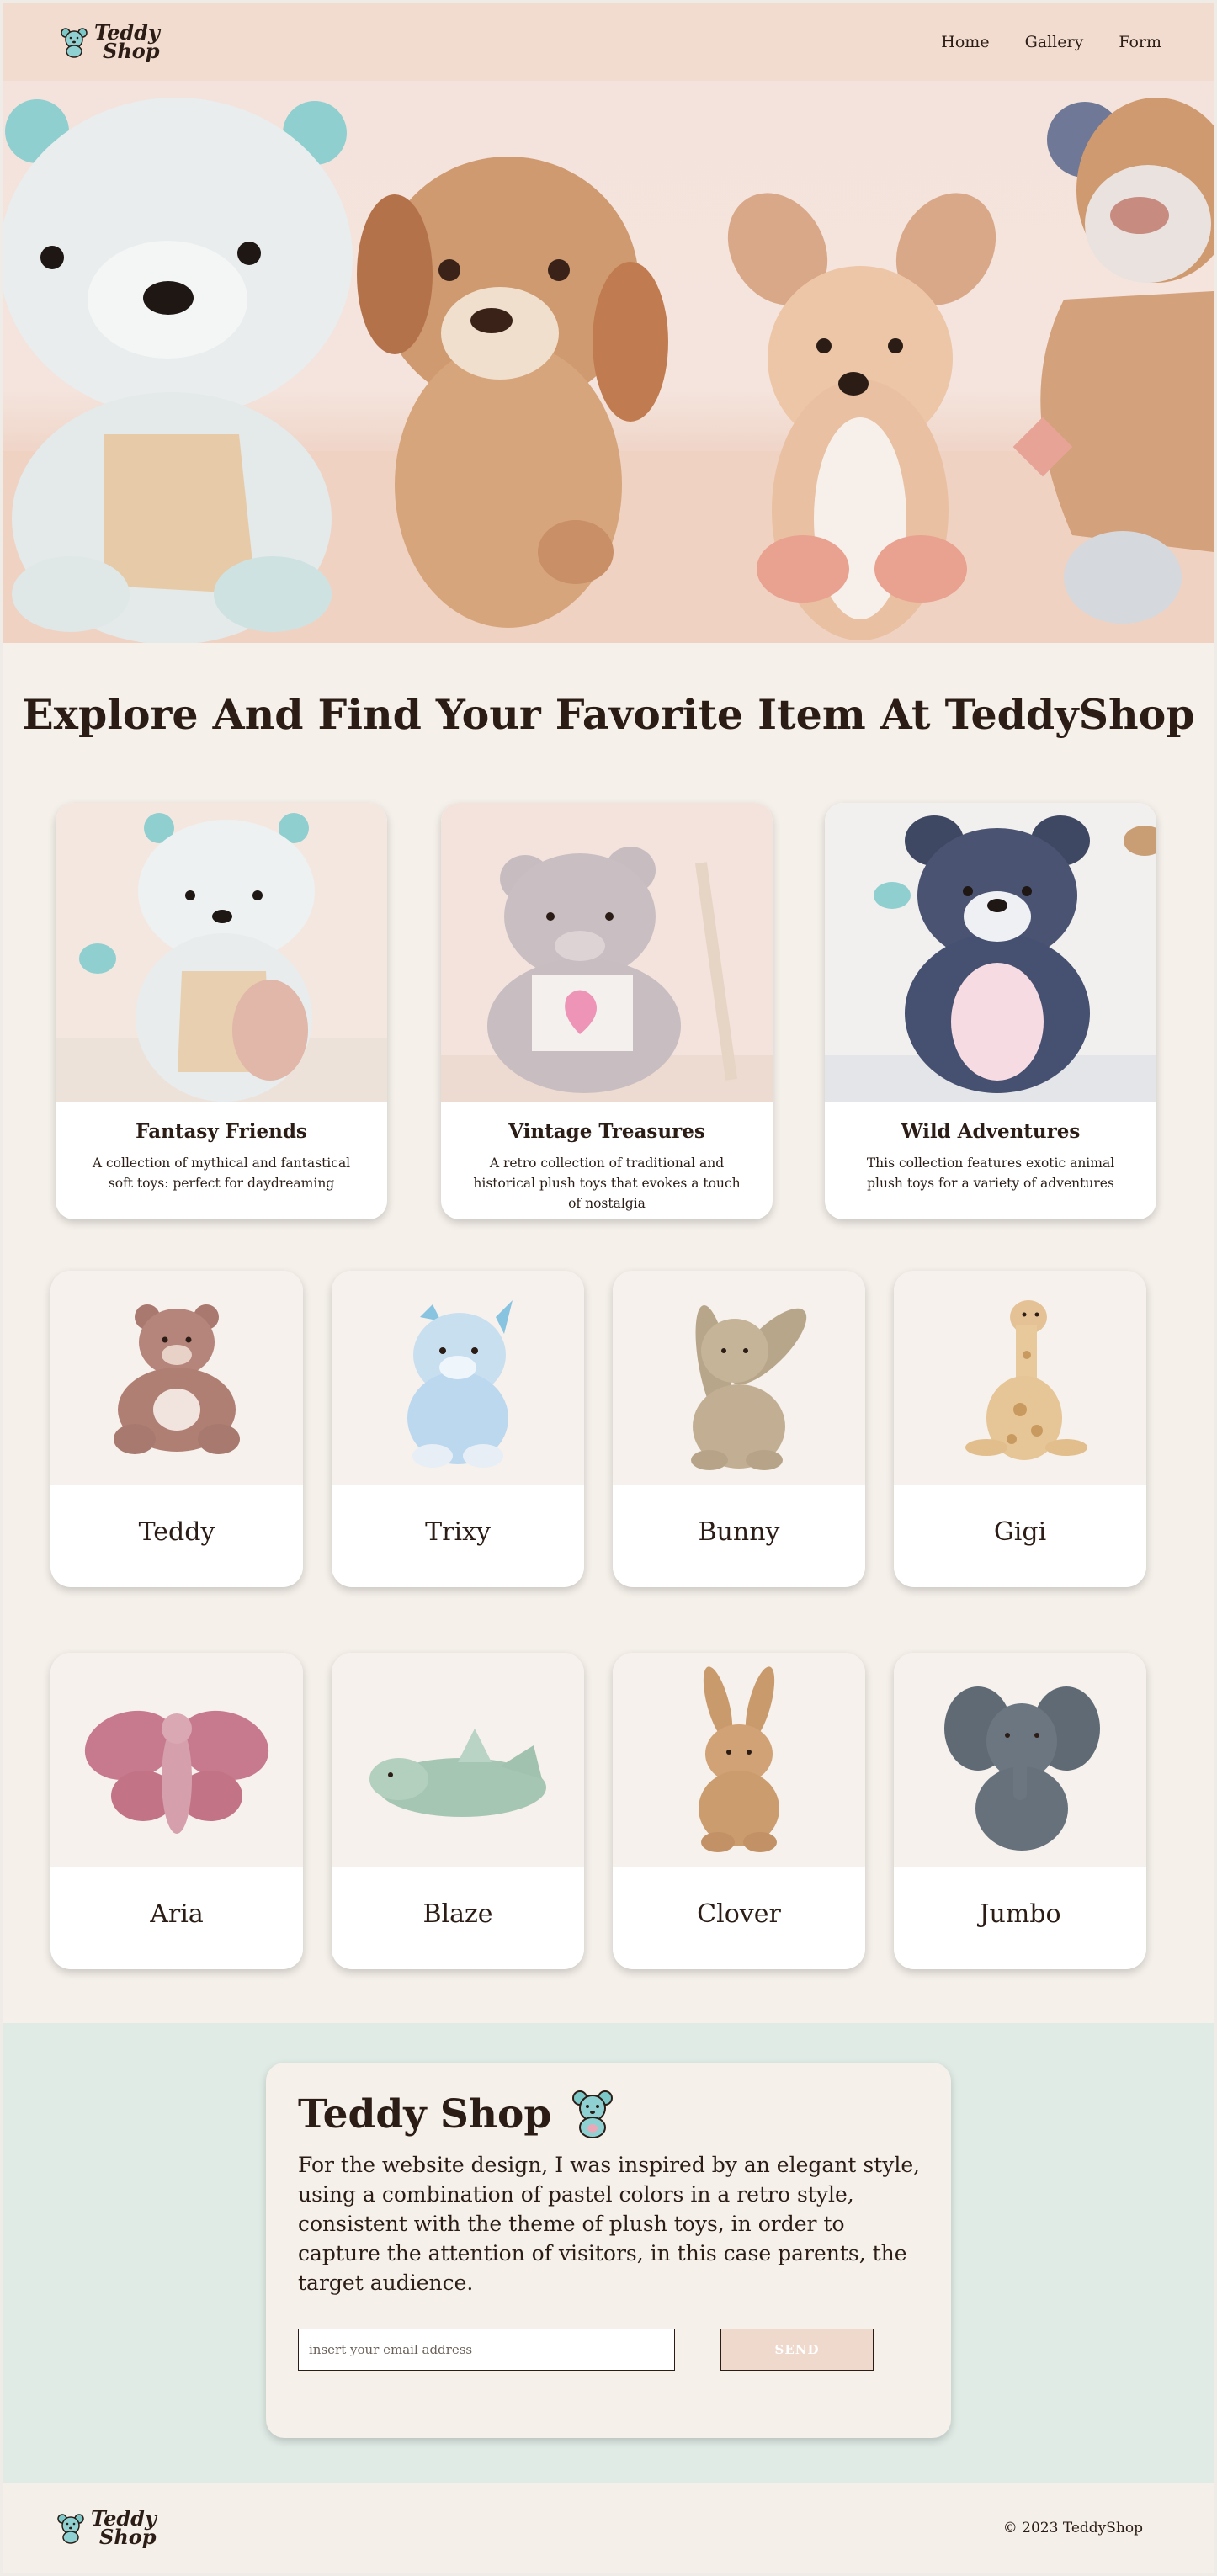  What do you see at coordinates (221, 953) in the screenshot?
I see `featured-image-fantasy` at bounding box center [221, 953].